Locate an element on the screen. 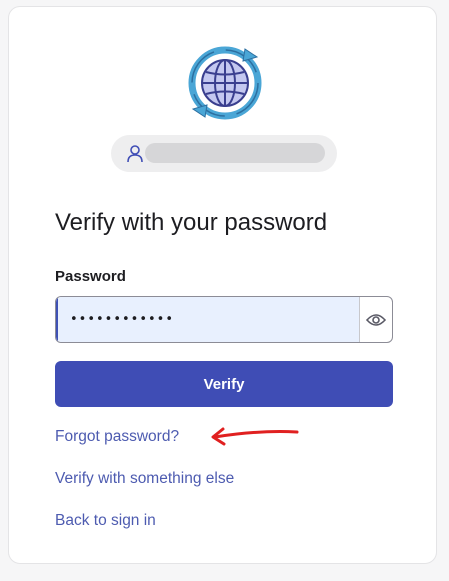 The height and width of the screenshot is (581, 449). person-icon is located at coordinates (135, 154).